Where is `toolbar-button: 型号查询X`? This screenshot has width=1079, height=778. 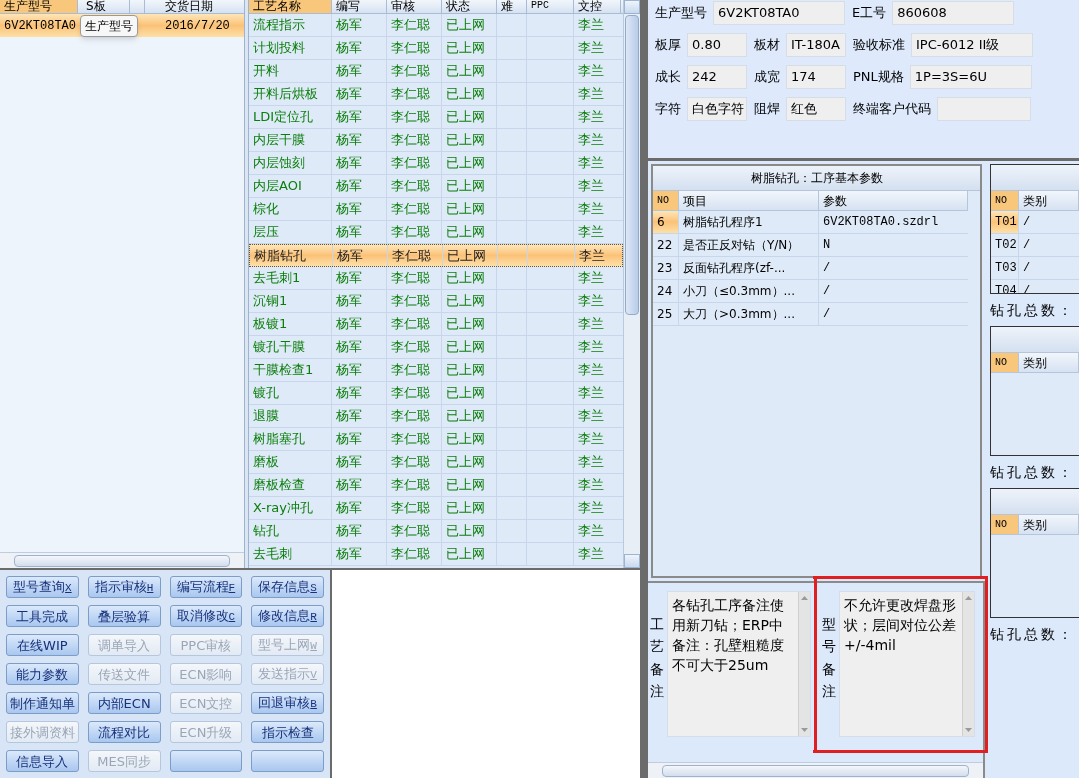 toolbar-button: 型号查询X is located at coordinates (42, 587).